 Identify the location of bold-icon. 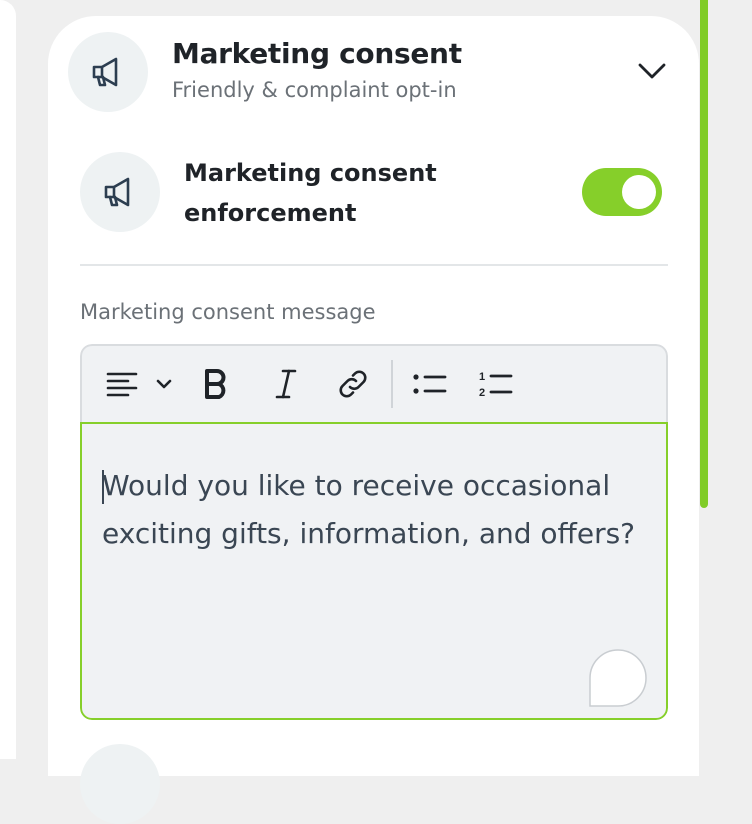
(215, 384).